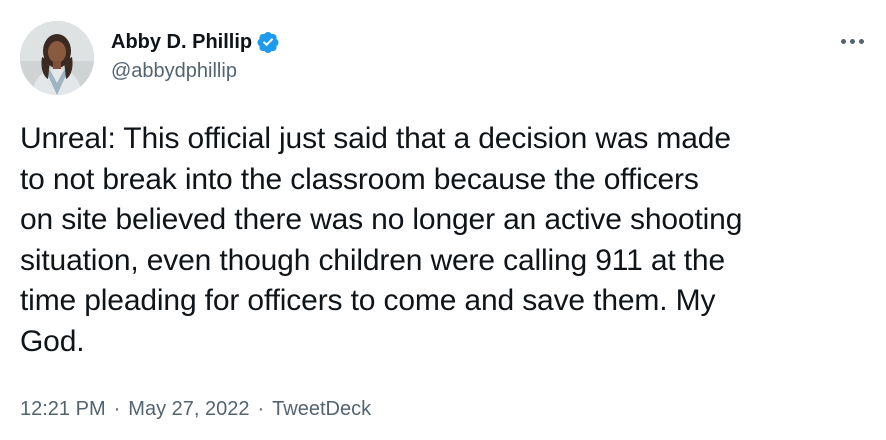 The width and height of the screenshot is (886, 440). What do you see at coordinates (321, 409) in the screenshot?
I see `tweet-source: TweetDeck` at bounding box center [321, 409].